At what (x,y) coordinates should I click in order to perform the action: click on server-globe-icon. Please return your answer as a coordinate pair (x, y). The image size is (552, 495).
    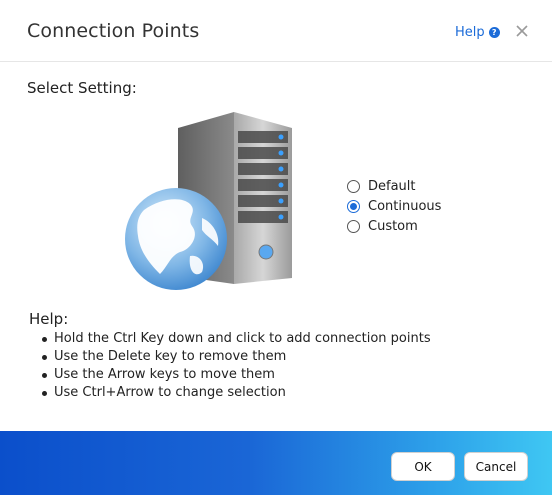
    Looking at the image, I should click on (225, 201).